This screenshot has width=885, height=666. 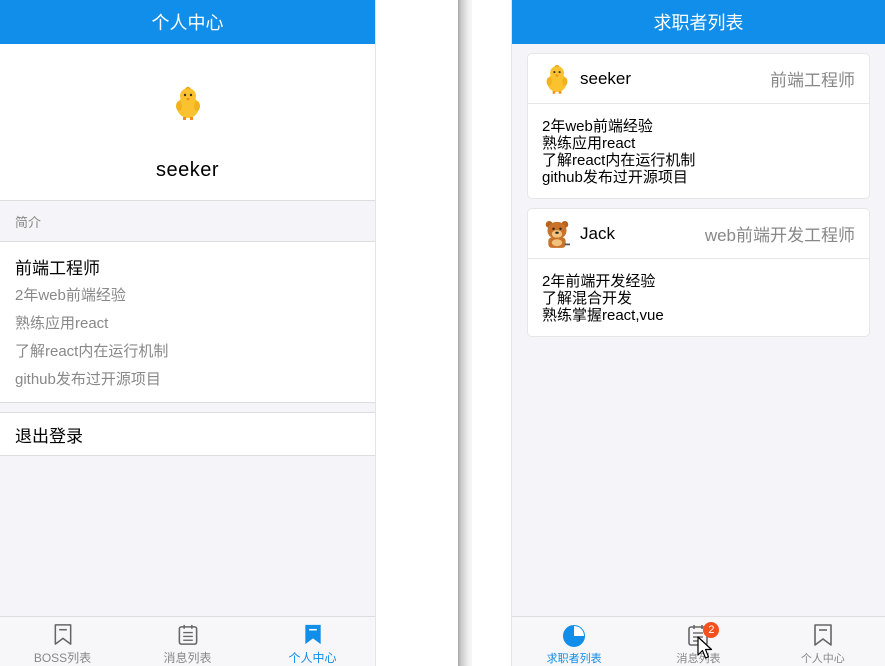 I want to click on tab-boss-list: BOSS列表, so click(x=62, y=641).